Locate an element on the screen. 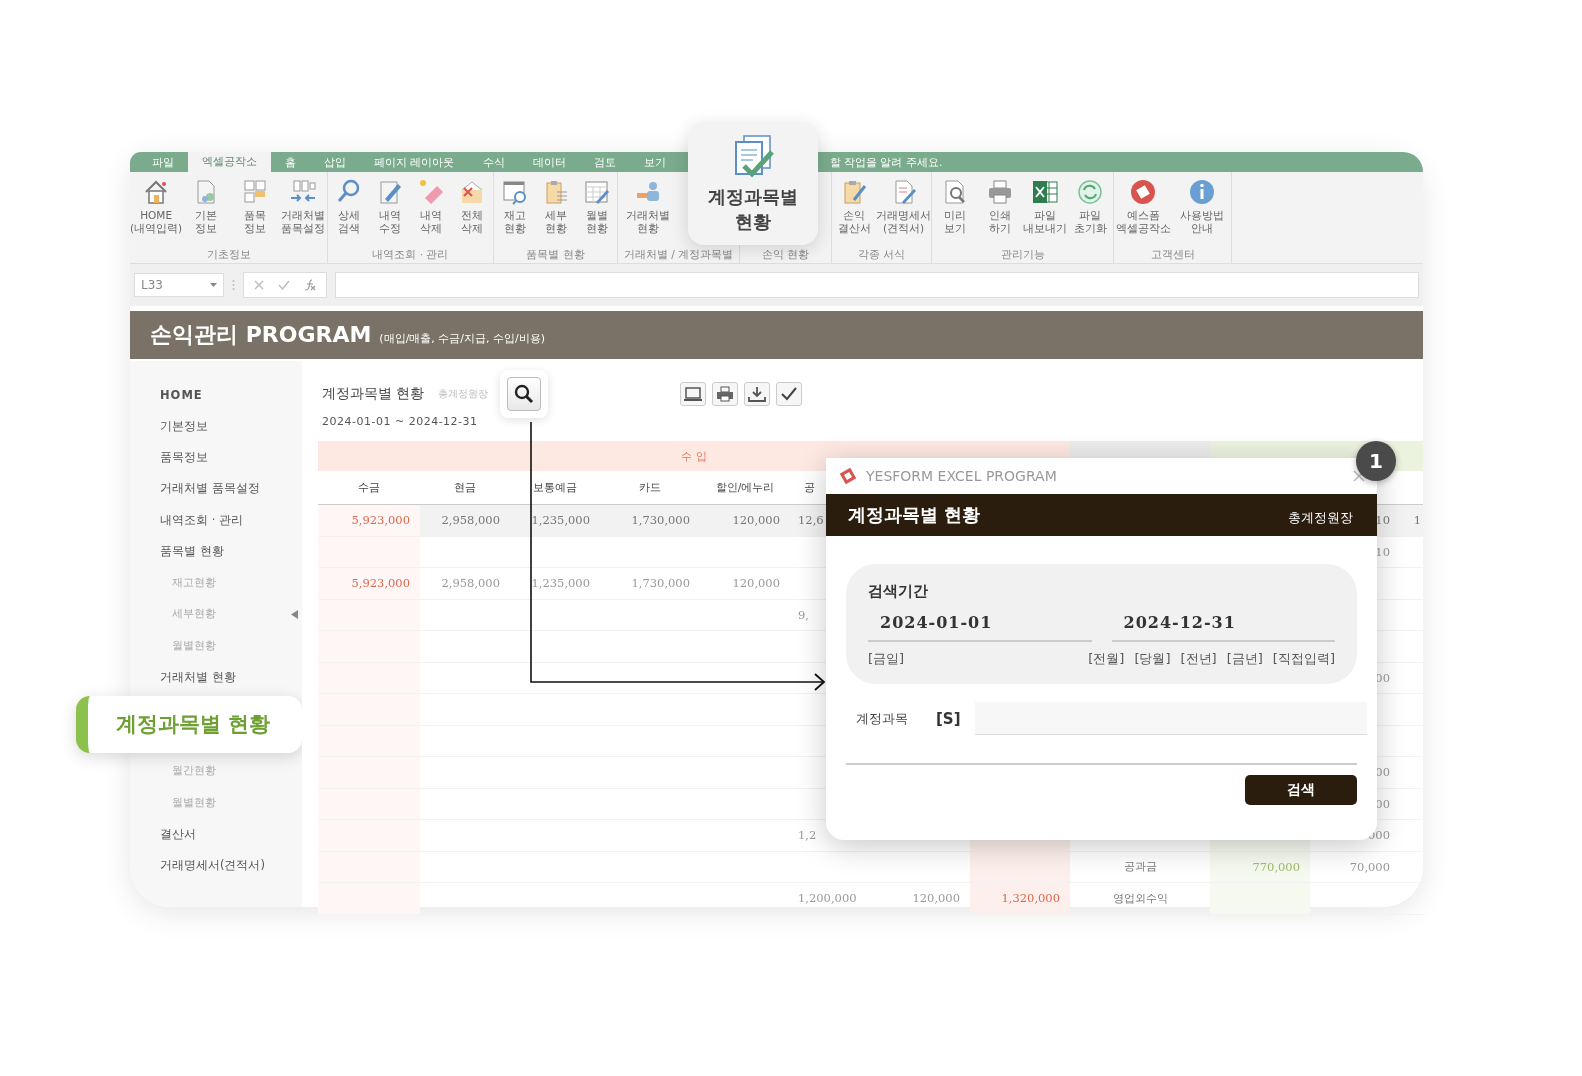  sidebar-item: 내역조회 · 관리 is located at coordinates (201, 520).